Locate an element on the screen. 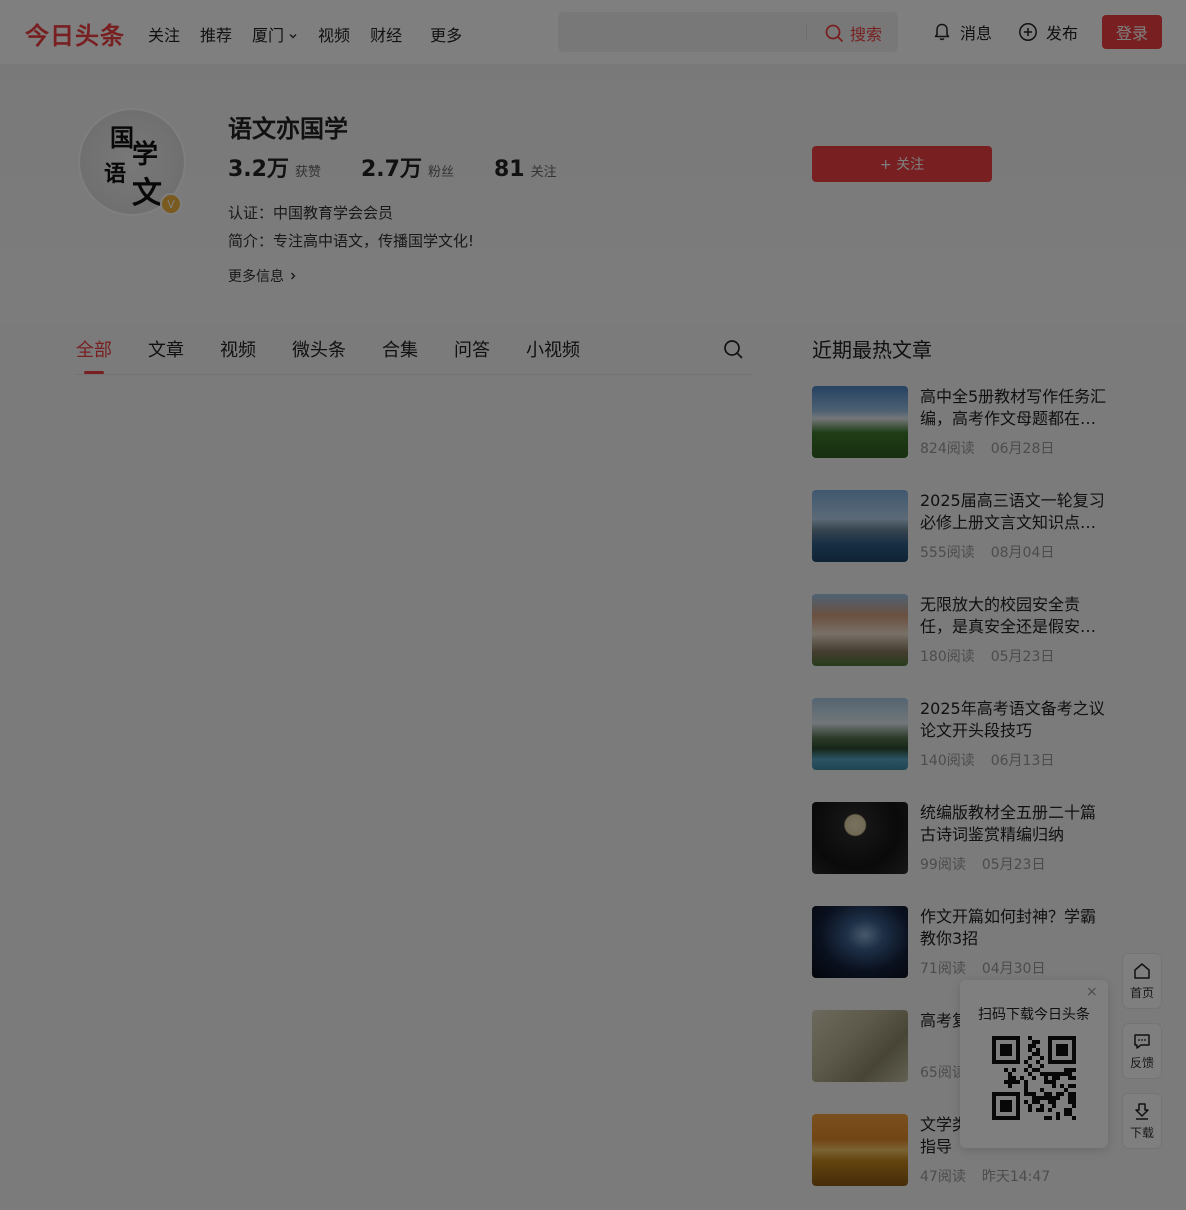 This screenshot has width=1186, height=1210. search-box: 搜索 is located at coordinates (728, 32).